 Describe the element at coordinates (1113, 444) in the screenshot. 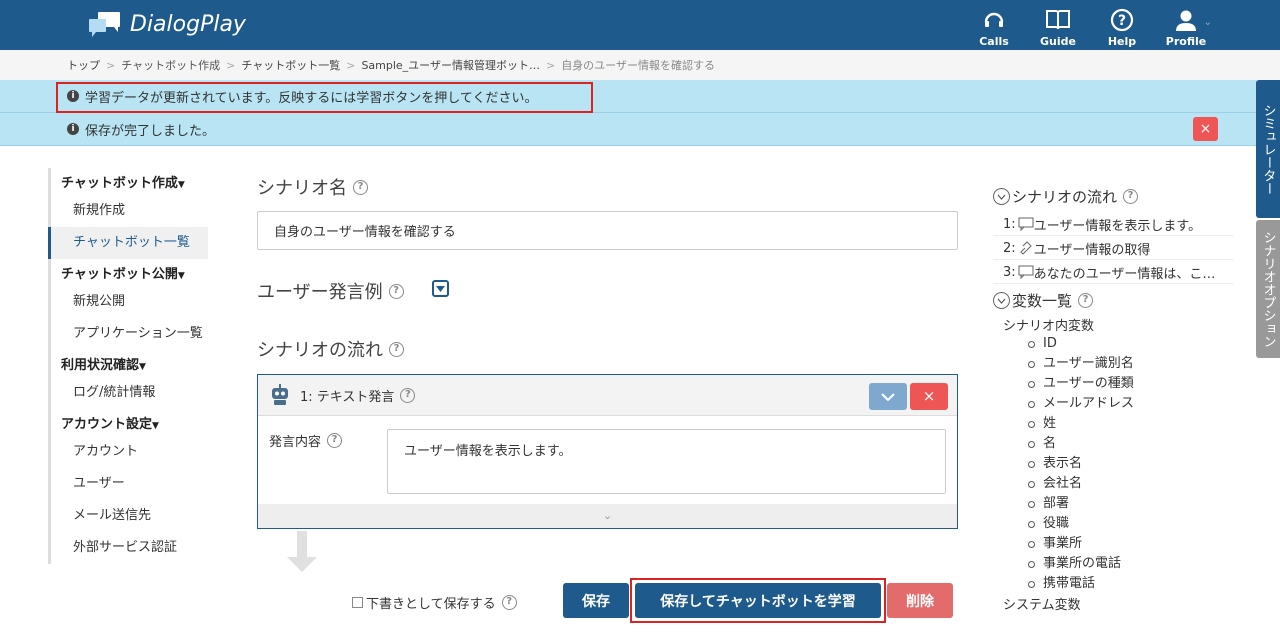

I see `variable-item: 名` at that location.